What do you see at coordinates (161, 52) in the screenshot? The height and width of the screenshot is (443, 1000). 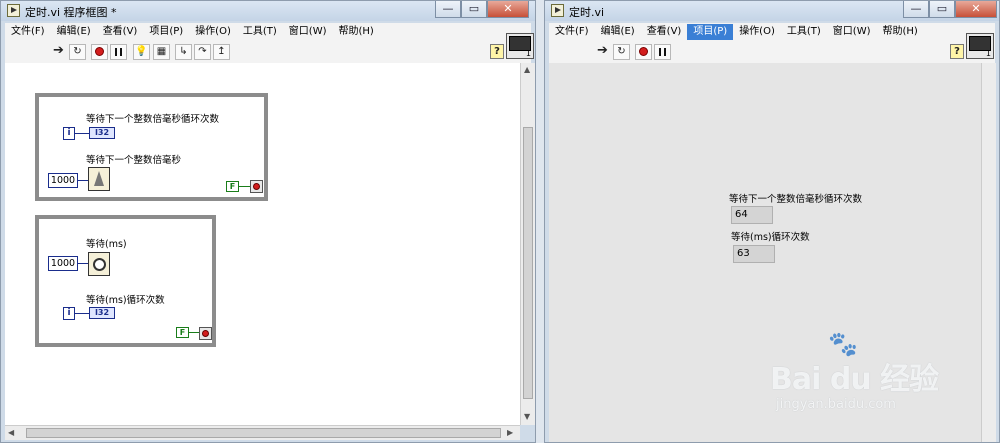 I see `retain-wire-values-icon: ▦` at bounding box center [161, 52].